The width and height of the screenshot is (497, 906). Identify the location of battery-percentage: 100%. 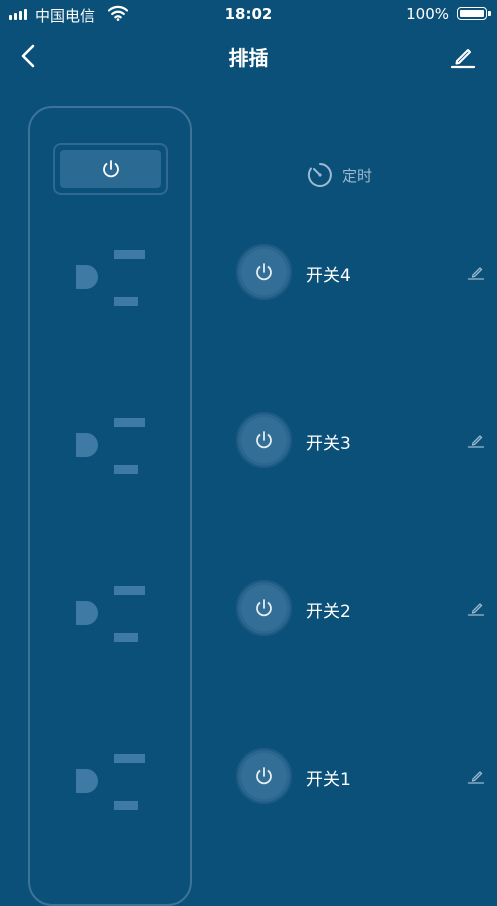
(427, 14).